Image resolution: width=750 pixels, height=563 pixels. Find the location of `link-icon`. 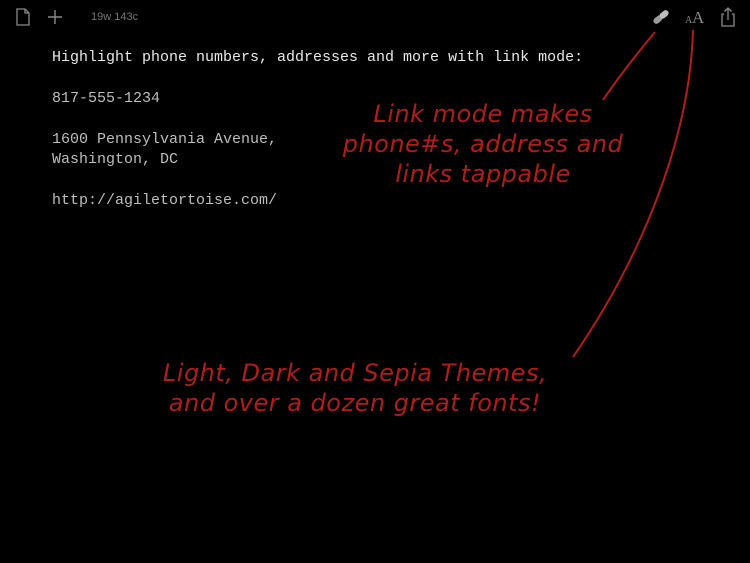

link-icon is located at coordinates (661, 17).